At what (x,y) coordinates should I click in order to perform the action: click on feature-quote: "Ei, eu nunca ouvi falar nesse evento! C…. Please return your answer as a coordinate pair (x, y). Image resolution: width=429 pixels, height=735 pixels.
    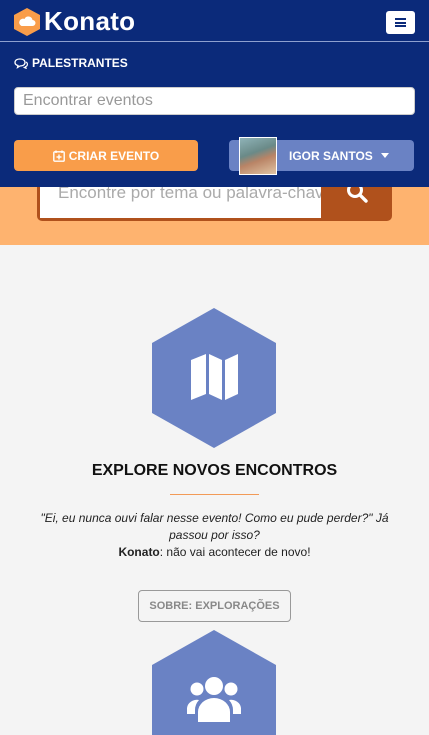
    Looking at the image, I should click on (214, 526).